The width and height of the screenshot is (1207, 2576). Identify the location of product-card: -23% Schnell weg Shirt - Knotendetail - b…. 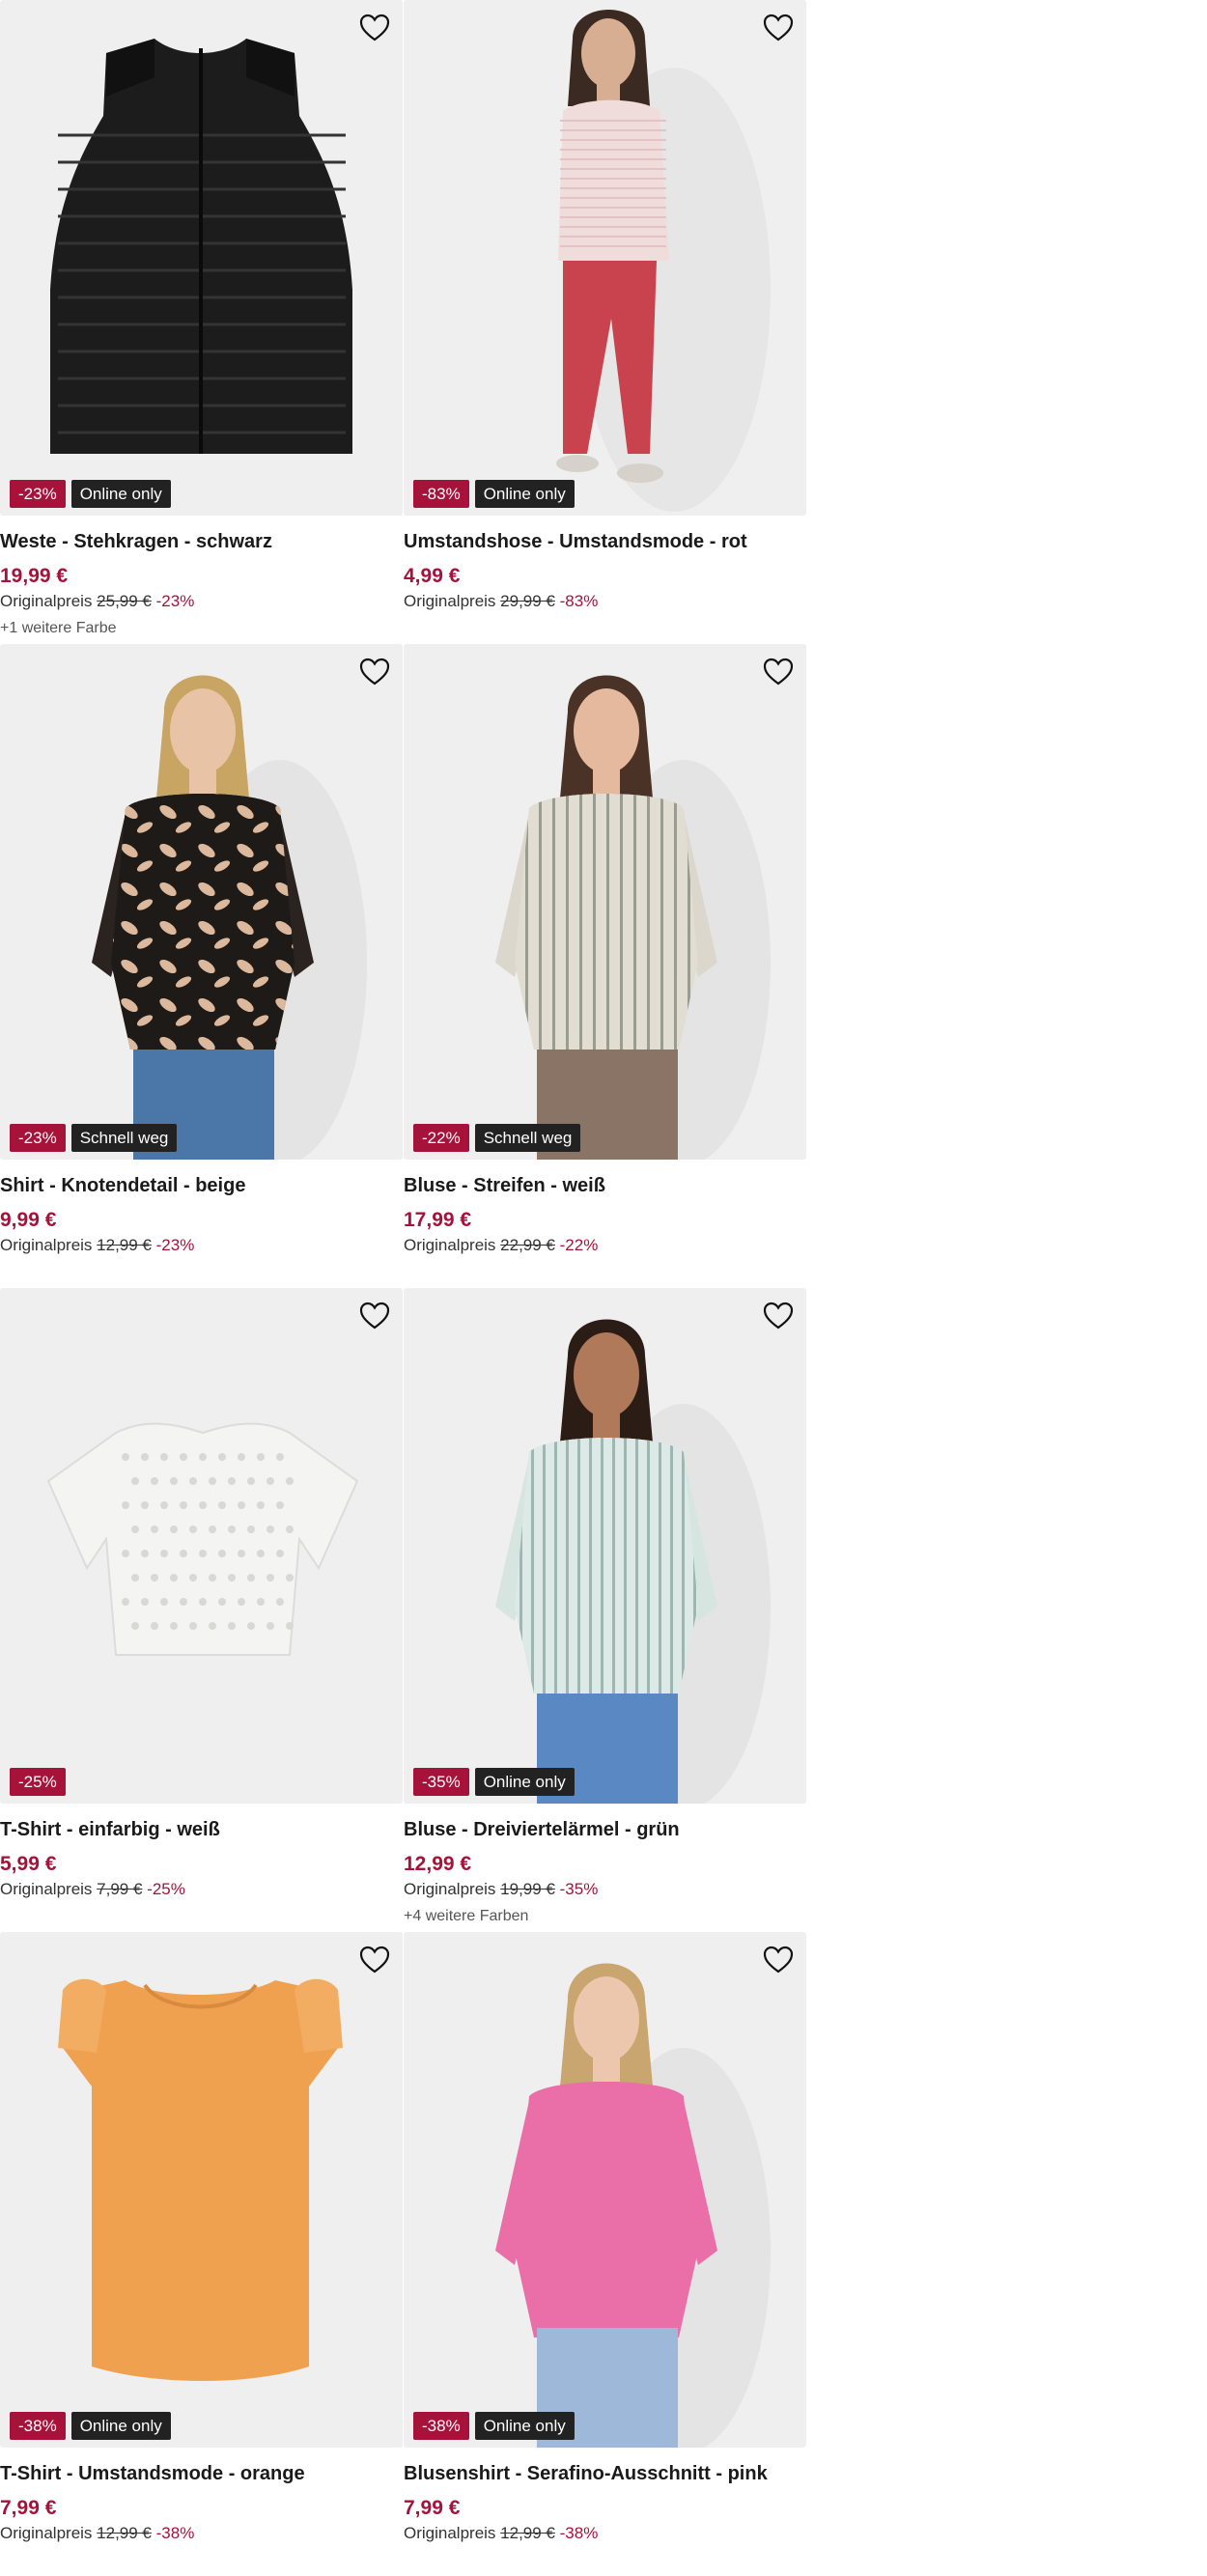
(202, 966).